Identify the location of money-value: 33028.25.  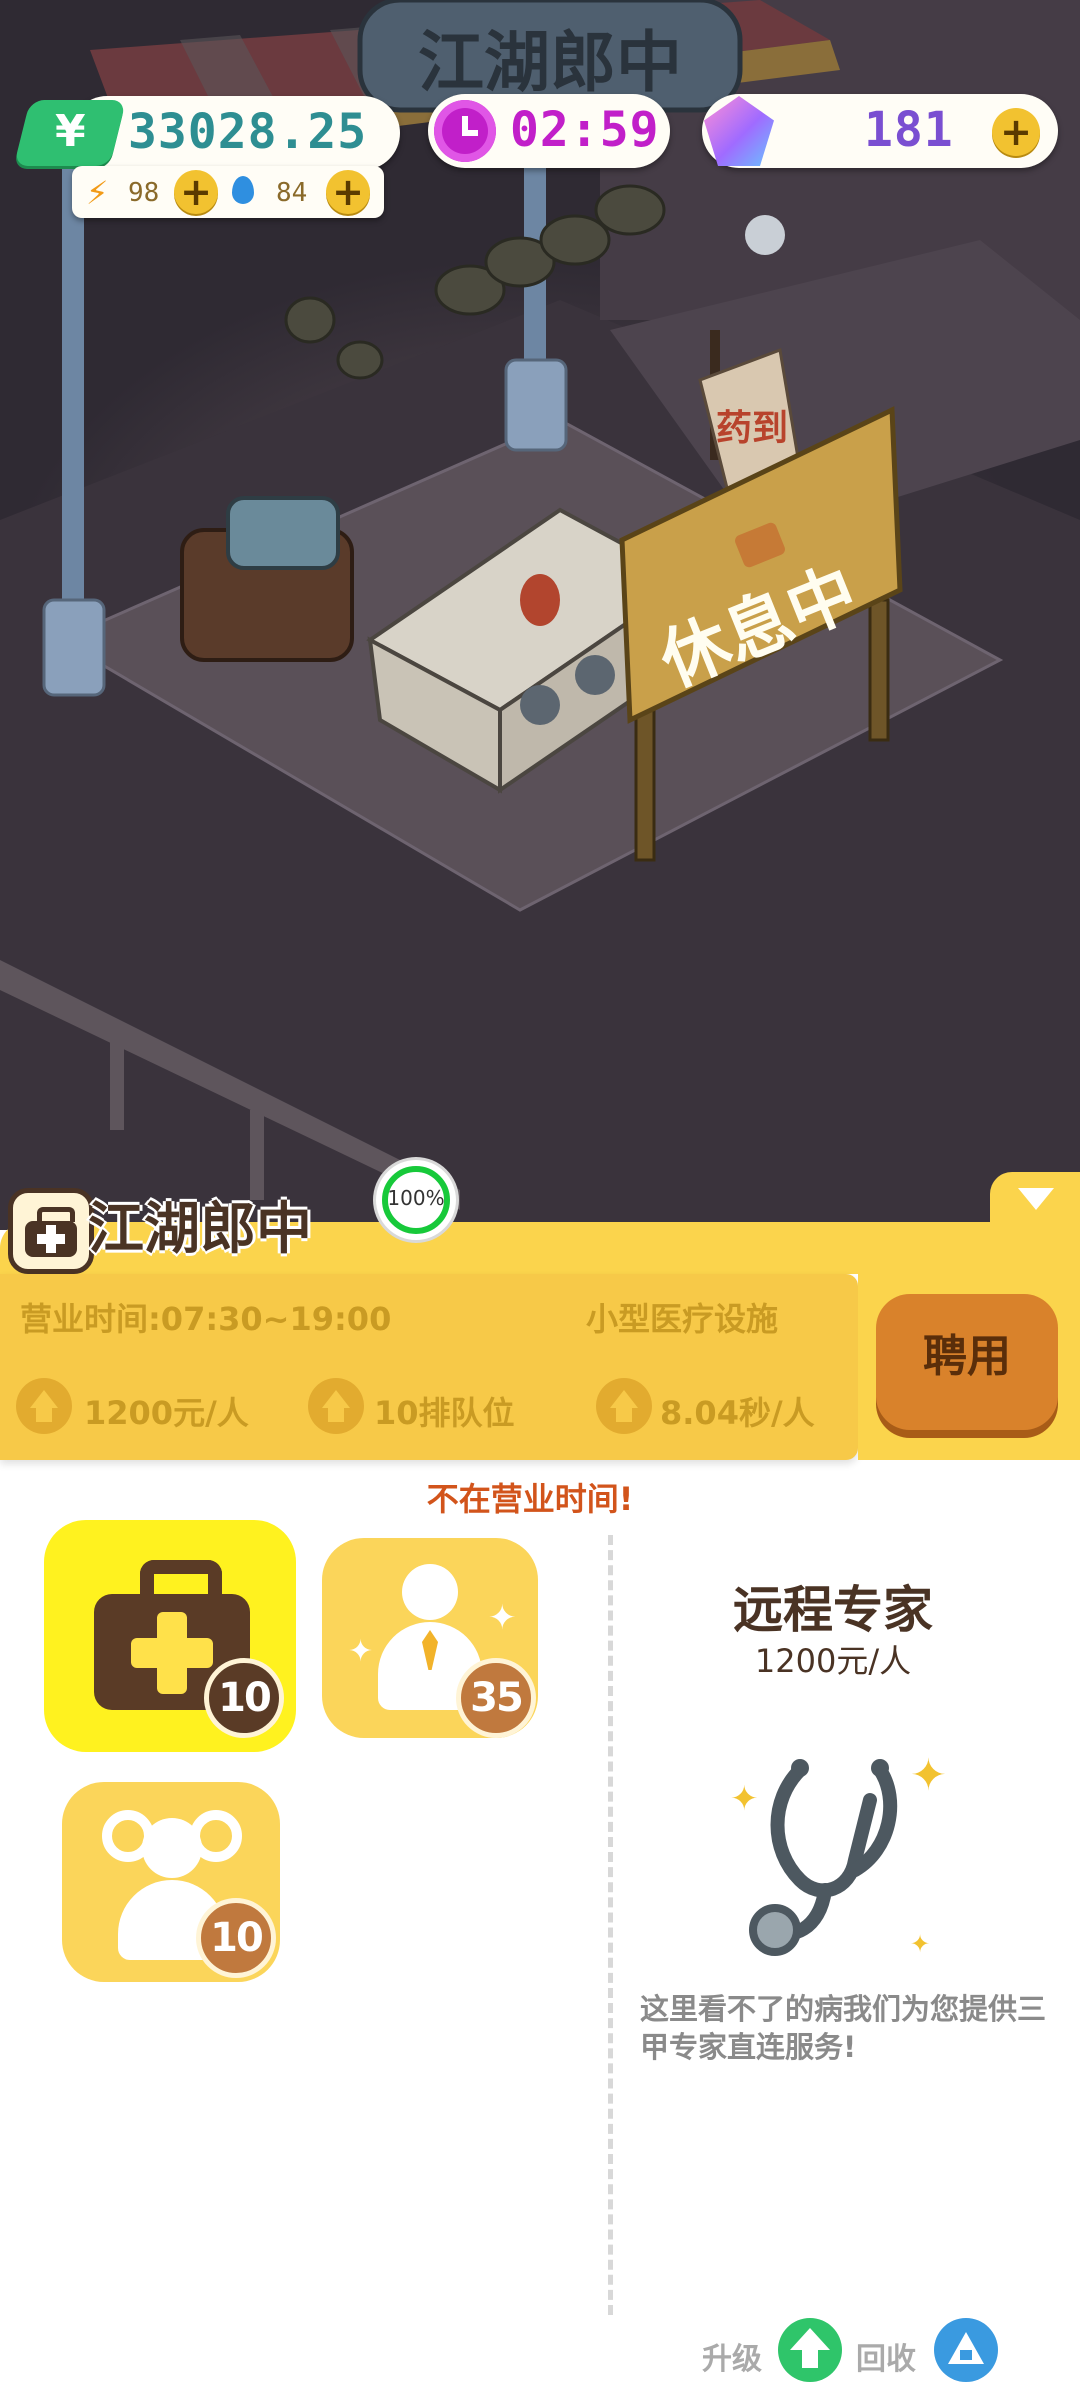
(248, 132).